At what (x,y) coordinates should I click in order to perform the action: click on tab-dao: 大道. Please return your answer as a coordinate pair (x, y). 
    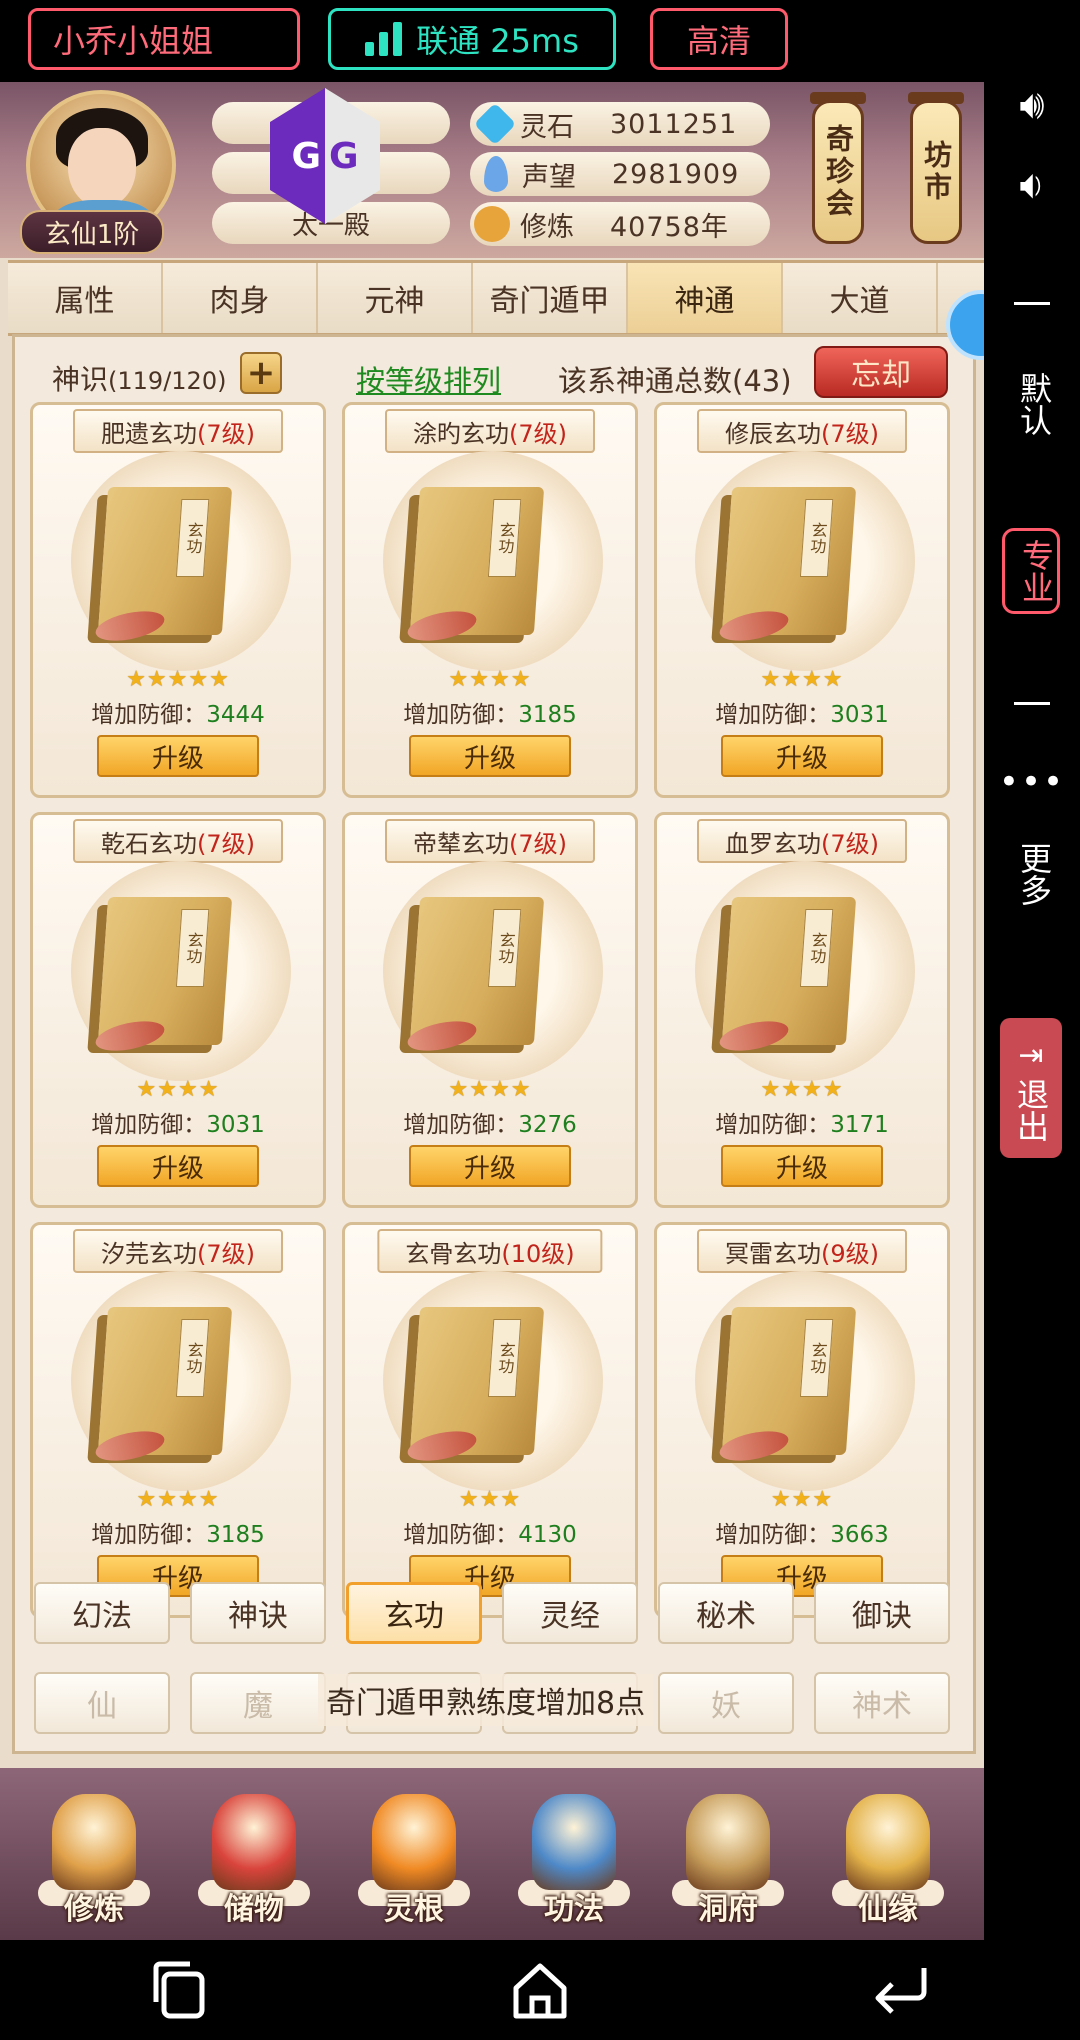
    Looking at the image, I should click on (860, 298).